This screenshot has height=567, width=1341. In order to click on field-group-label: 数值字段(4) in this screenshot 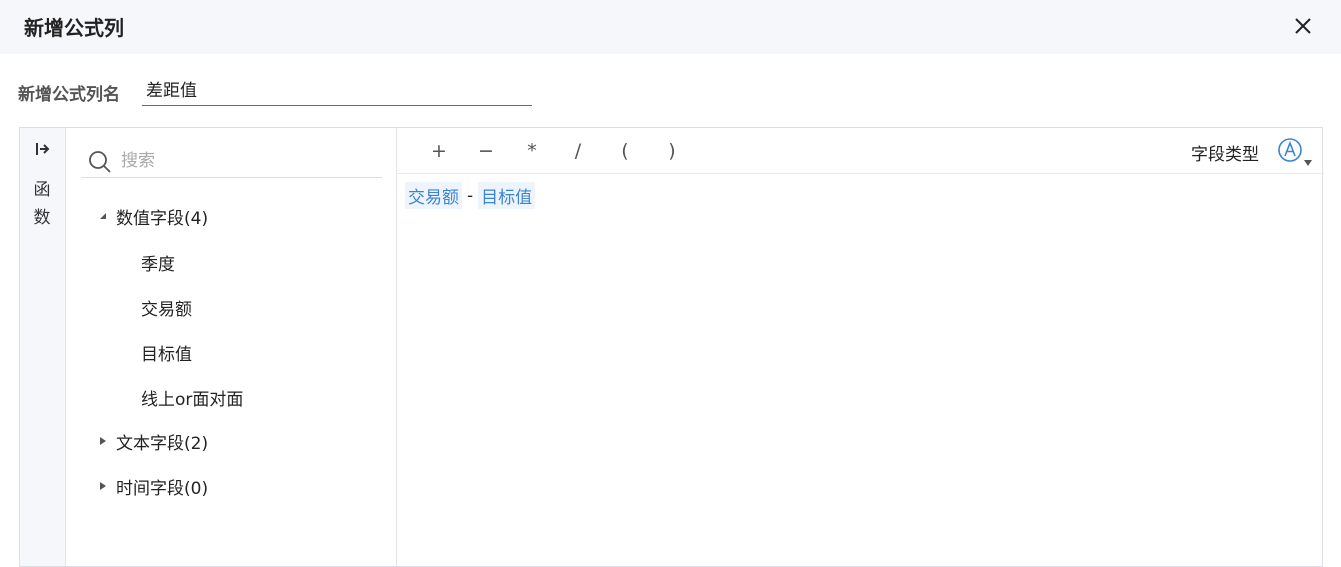, I will do `click(162, 218)`.